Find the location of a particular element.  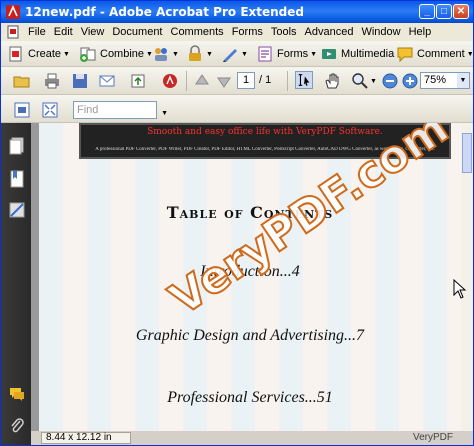

menu-document: Document is located at coordinates (137, 32).